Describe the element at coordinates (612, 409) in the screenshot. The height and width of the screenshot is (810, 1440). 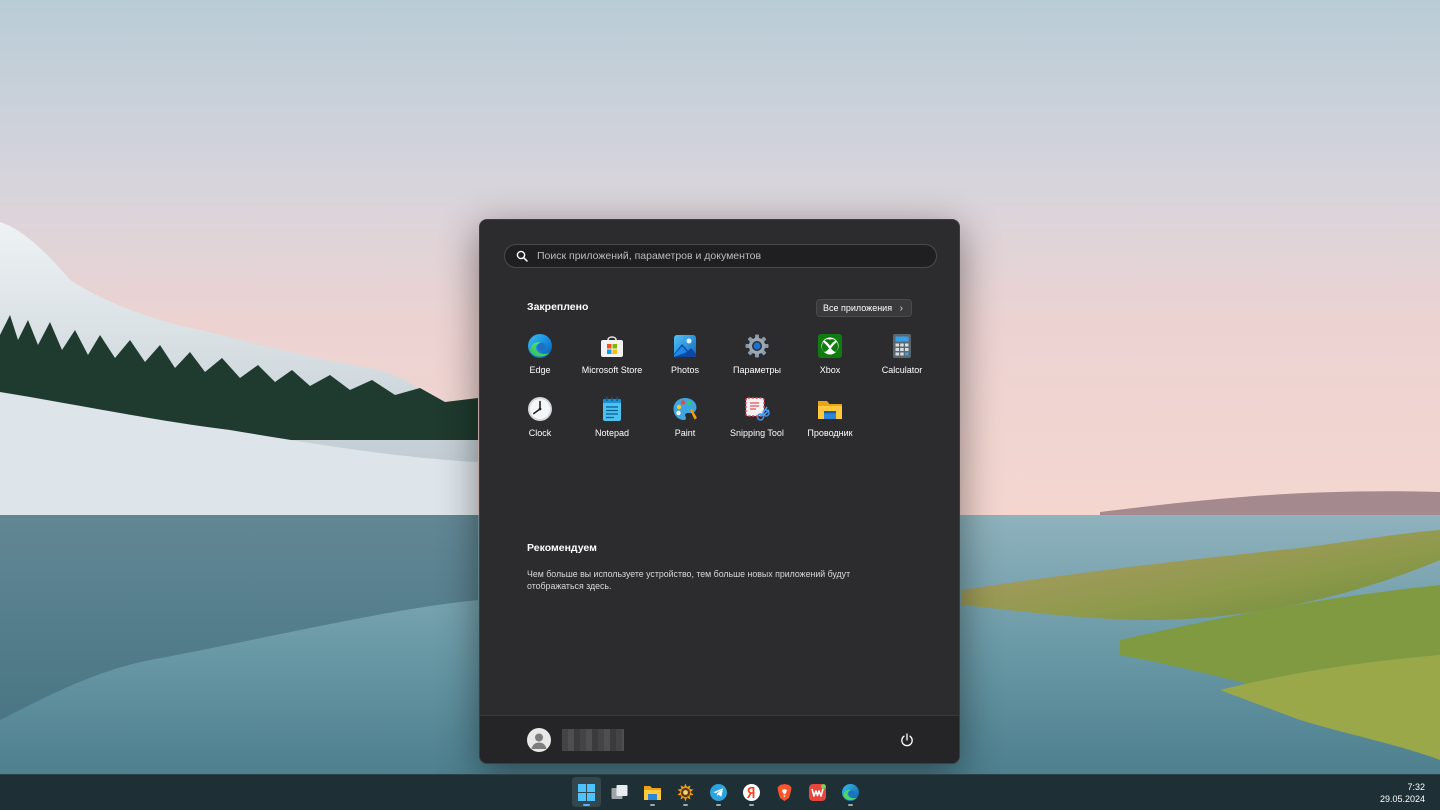
I see `notepad-icon` at that location.